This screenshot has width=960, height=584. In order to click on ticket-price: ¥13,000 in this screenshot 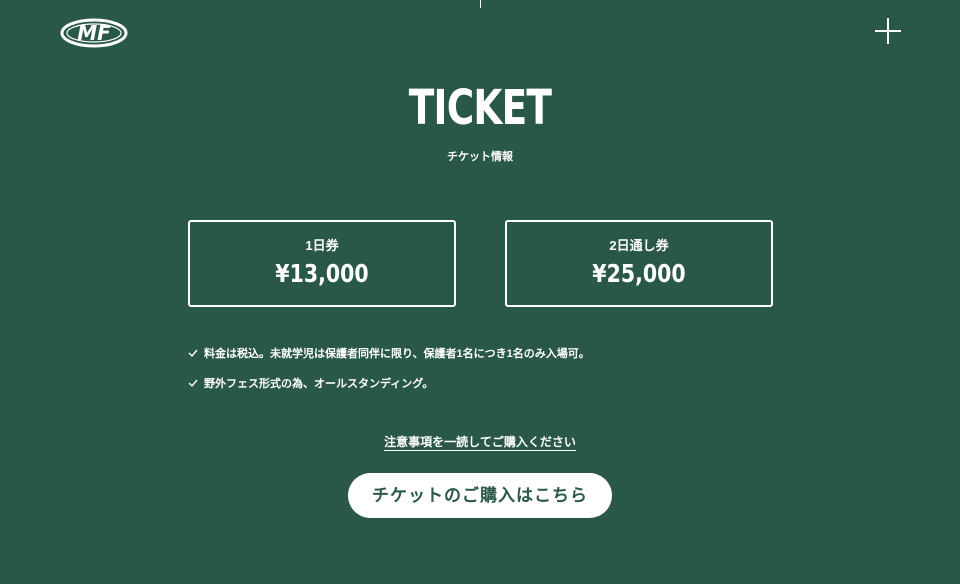, I will do `click(322, 273)`.